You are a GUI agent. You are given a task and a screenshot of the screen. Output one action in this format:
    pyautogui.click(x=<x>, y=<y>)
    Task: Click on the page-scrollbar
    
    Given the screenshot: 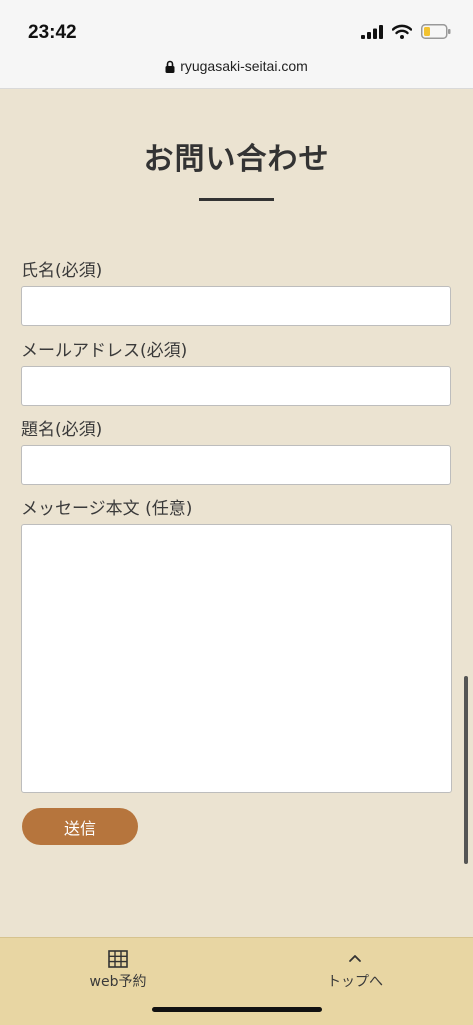 What is the action you would take?
    pyautogui.click(x=466, y=770)
    